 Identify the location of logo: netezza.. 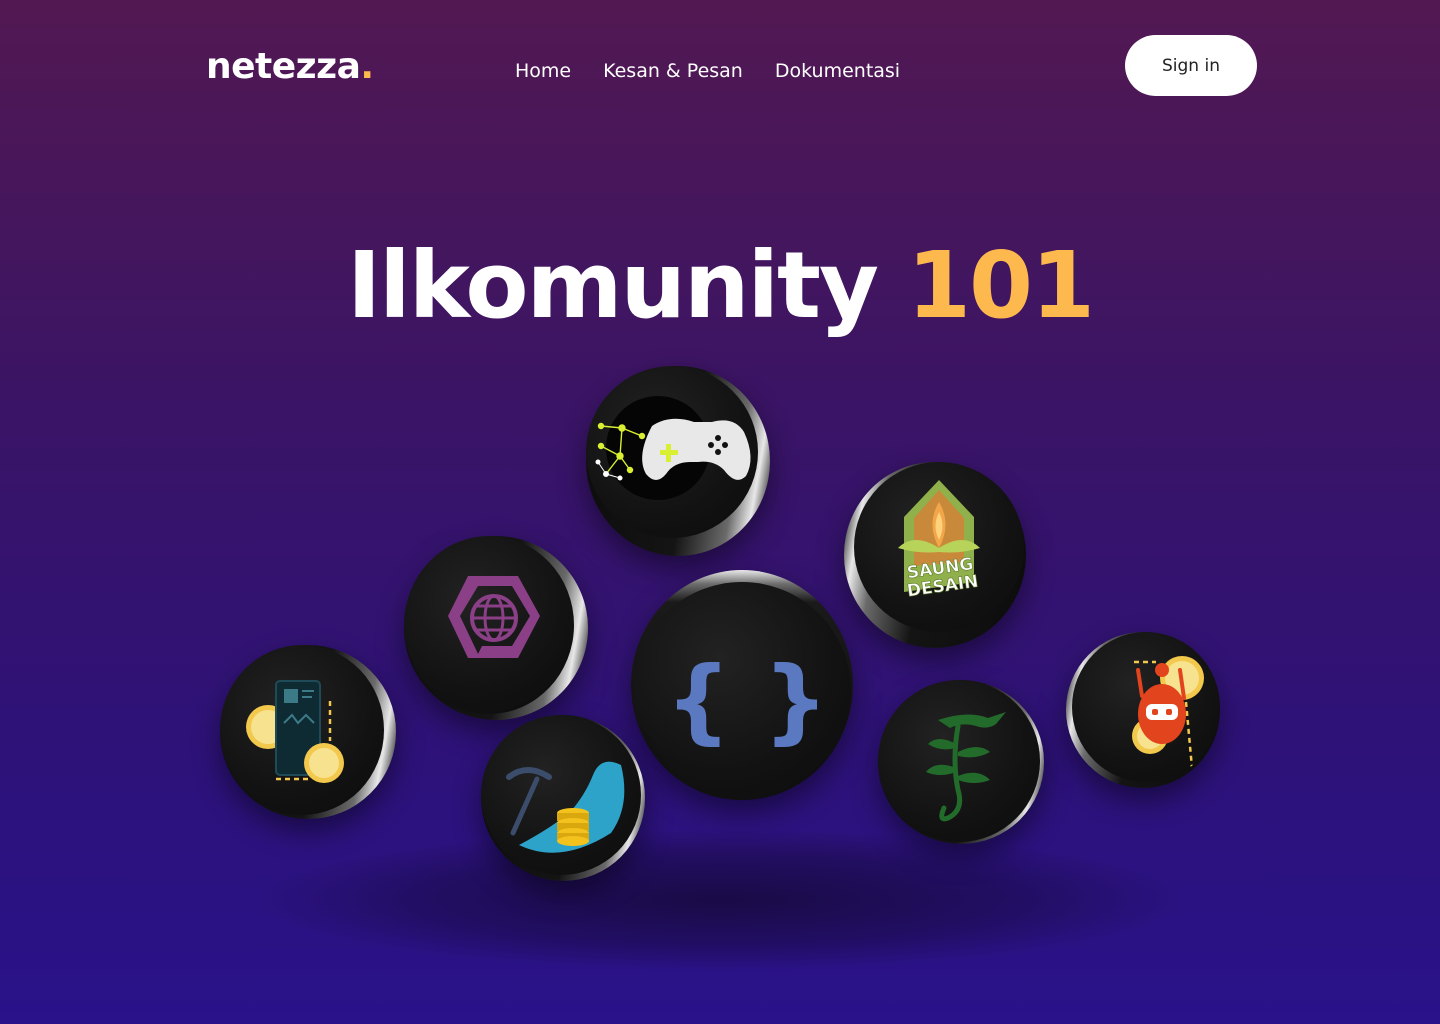
(290, 66).